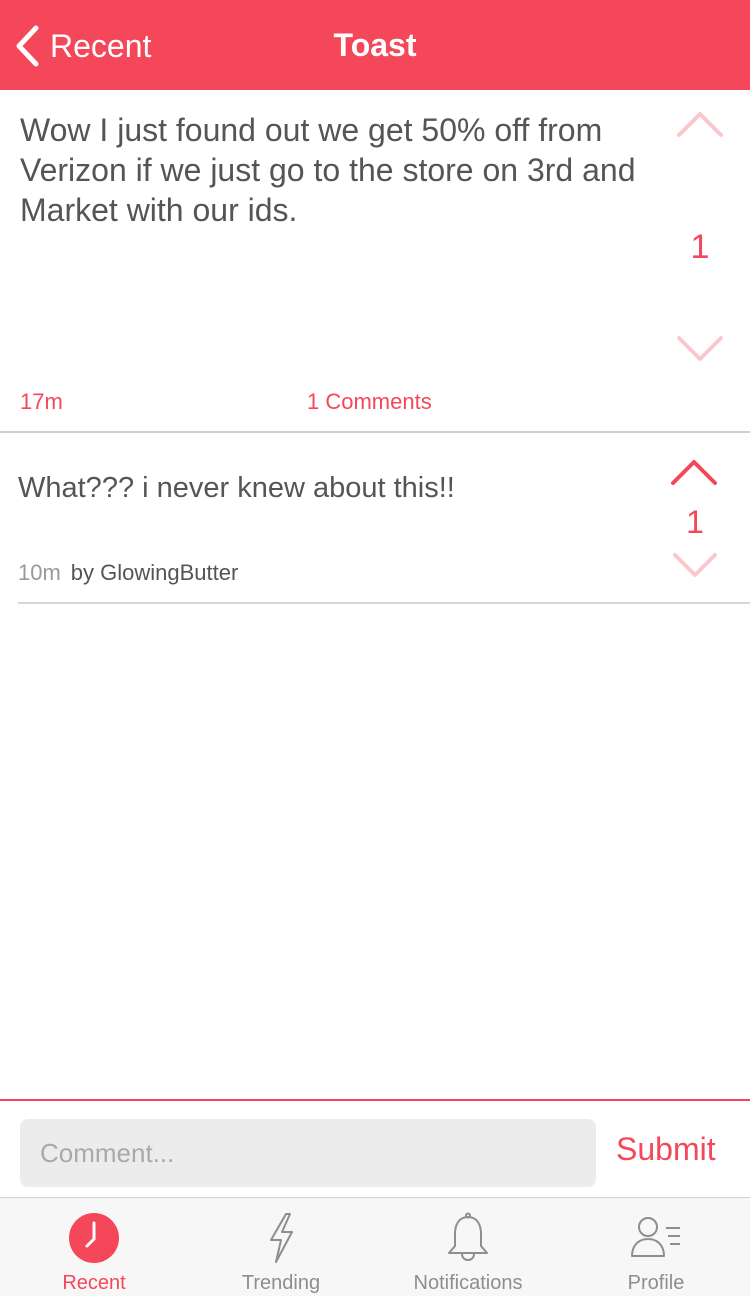 This screenshot has width=750, height=1296. I want to click on tab-trending: Trending, so click(281, 1247).